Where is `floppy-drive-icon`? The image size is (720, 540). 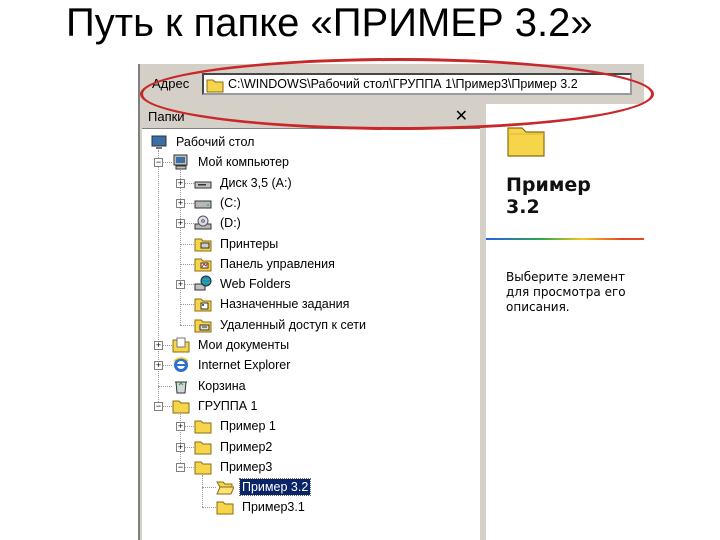 floppy-drive-icon is located at coordinates (203, 185).